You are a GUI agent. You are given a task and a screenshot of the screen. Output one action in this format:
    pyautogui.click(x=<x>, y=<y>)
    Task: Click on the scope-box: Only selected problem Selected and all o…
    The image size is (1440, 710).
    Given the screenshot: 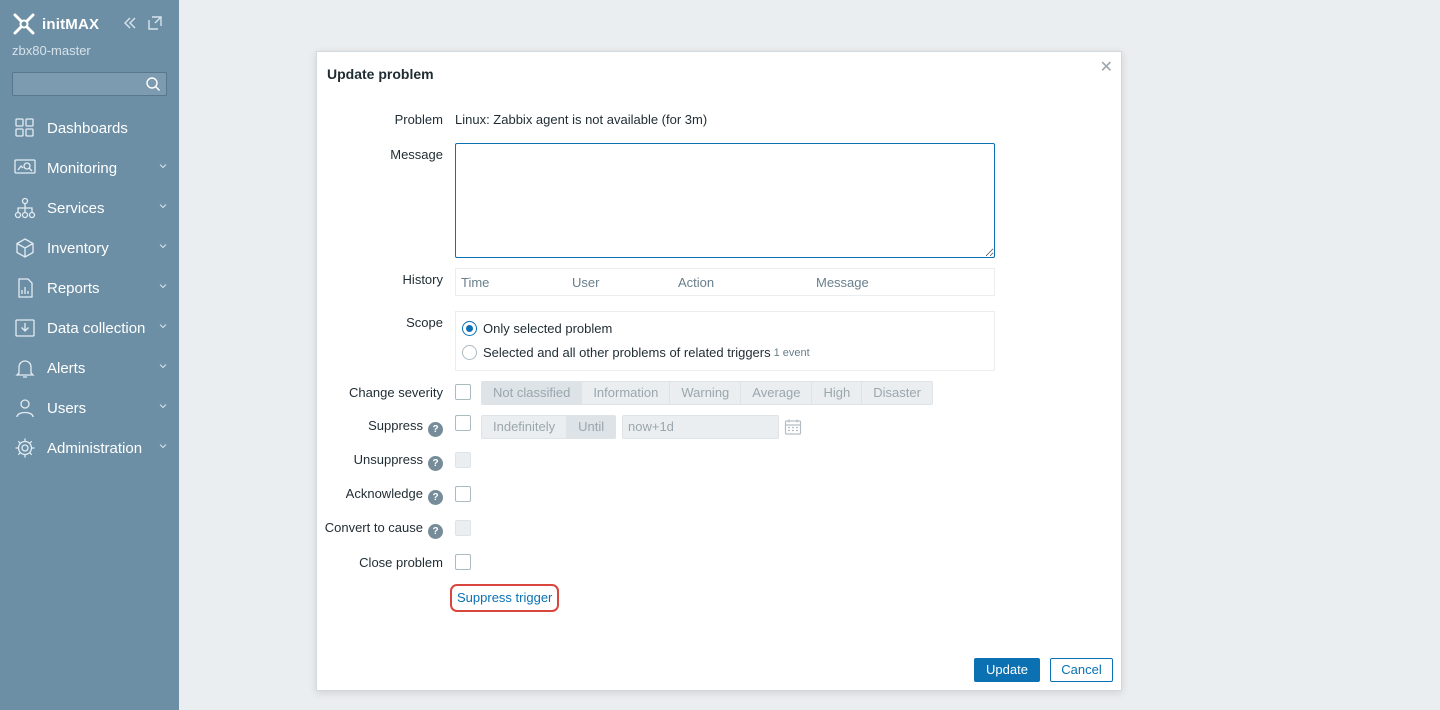 What is the action you would take?
    pyautogui.click(x=725, y=341)
    